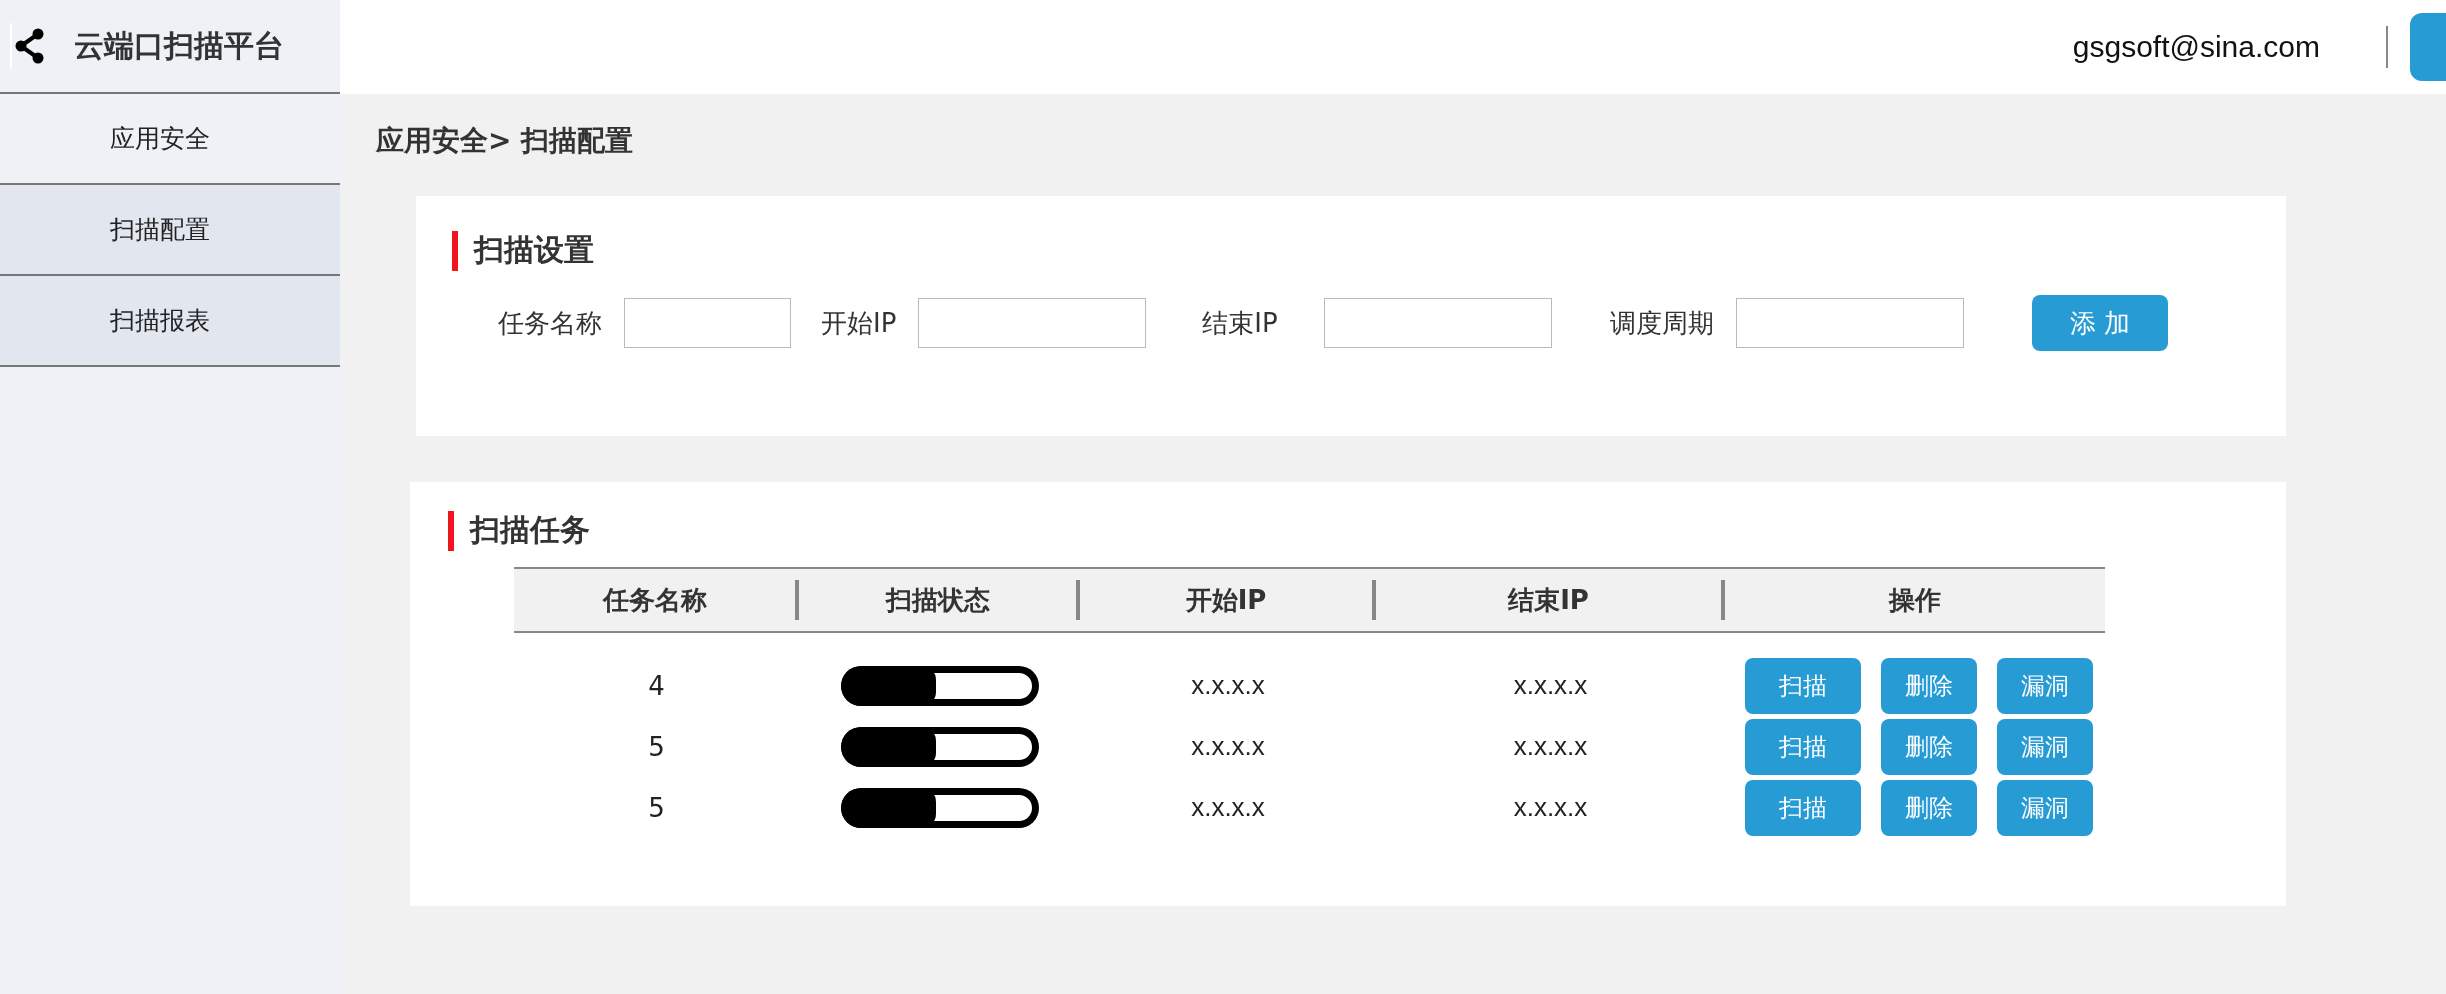 This screenshot has height=994, width=2446. I want to click on add-button: 添 加, so click(2099, 323).